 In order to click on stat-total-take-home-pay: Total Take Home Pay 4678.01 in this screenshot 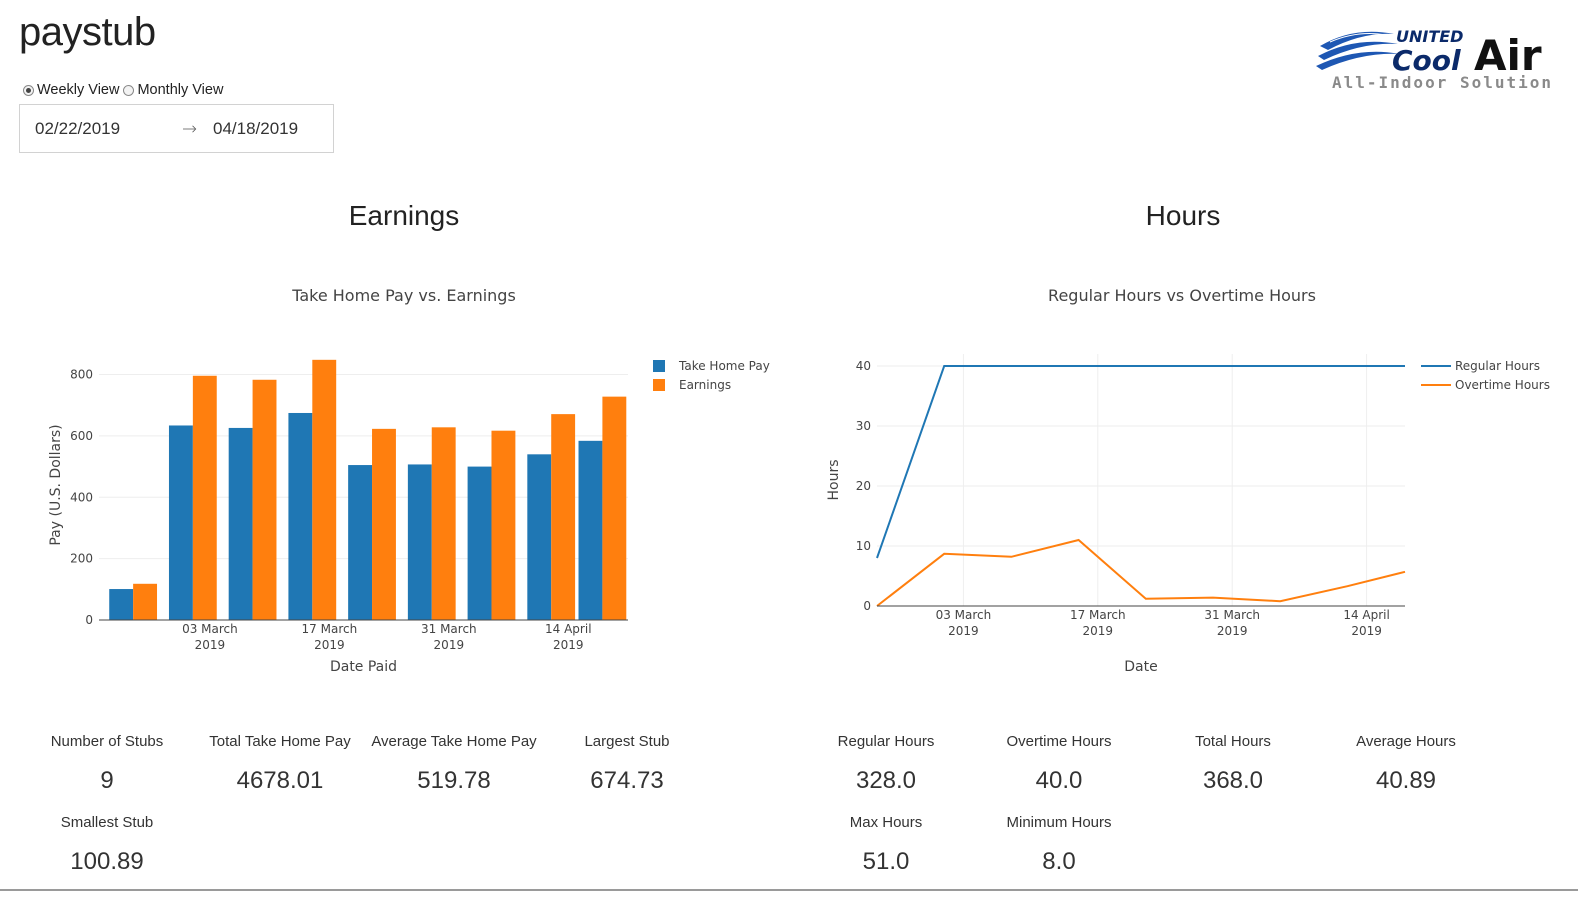, I will do `click(279, 764)`.